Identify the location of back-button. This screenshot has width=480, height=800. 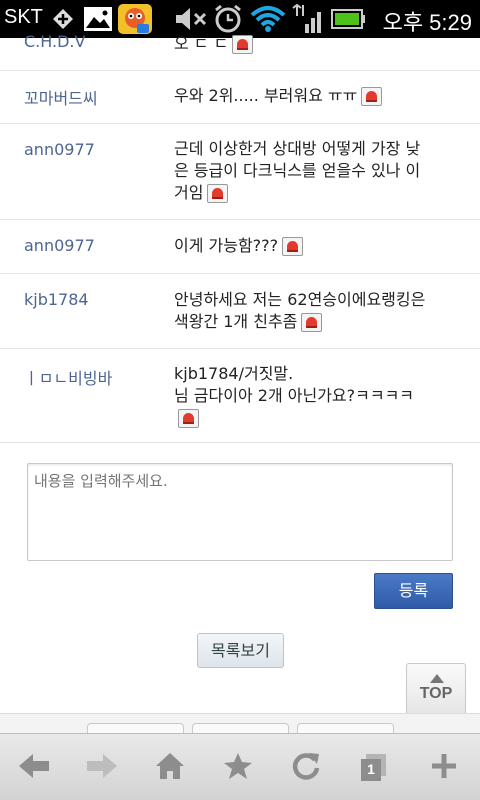
(34, 767).